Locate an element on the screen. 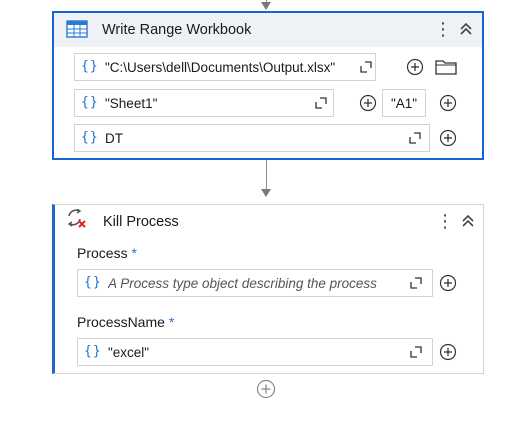 Image resolution: width=530 pixels, height=424 pixels. workbook-path-field: {} "C:\Users\dell\Documents\Output.xlsx" is located at coordinates (225, 67).